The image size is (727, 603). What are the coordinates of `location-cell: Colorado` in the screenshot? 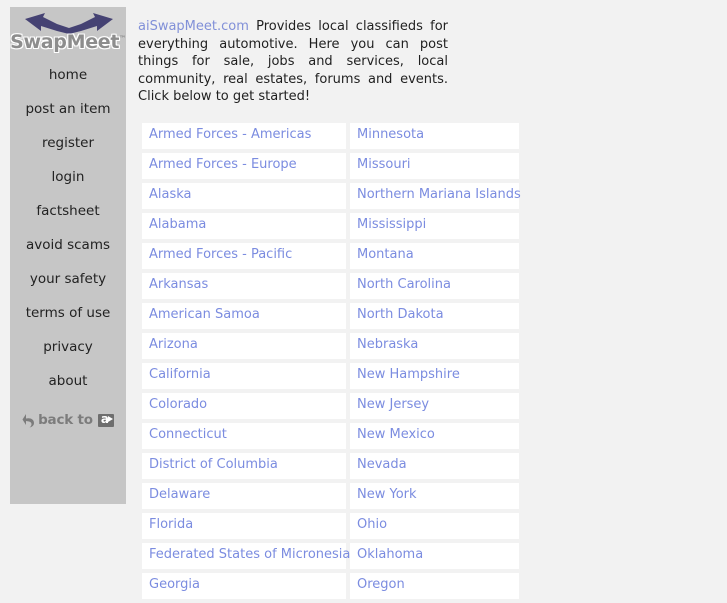 It's located at (244, 405).